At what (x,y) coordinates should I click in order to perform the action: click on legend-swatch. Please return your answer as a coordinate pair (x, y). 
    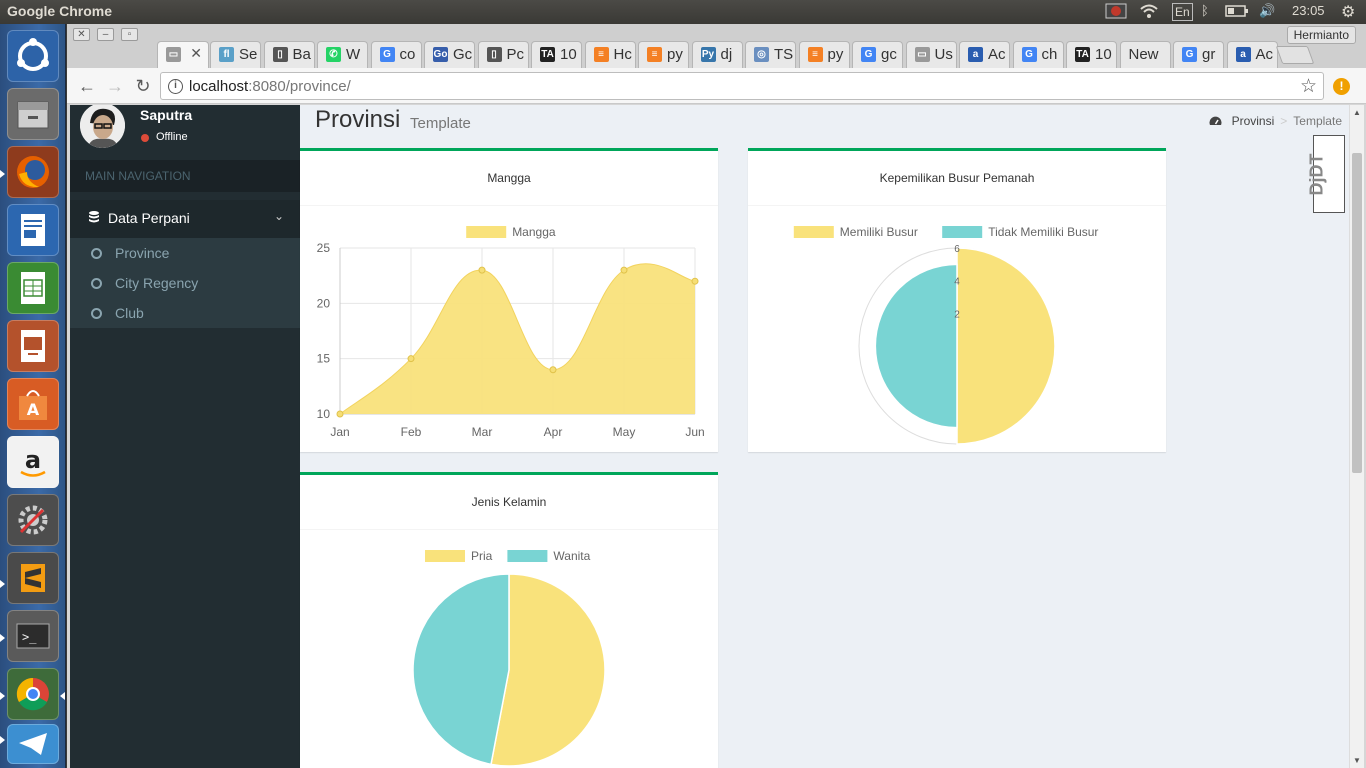
    Looking at the image, I should click on (486, 232).